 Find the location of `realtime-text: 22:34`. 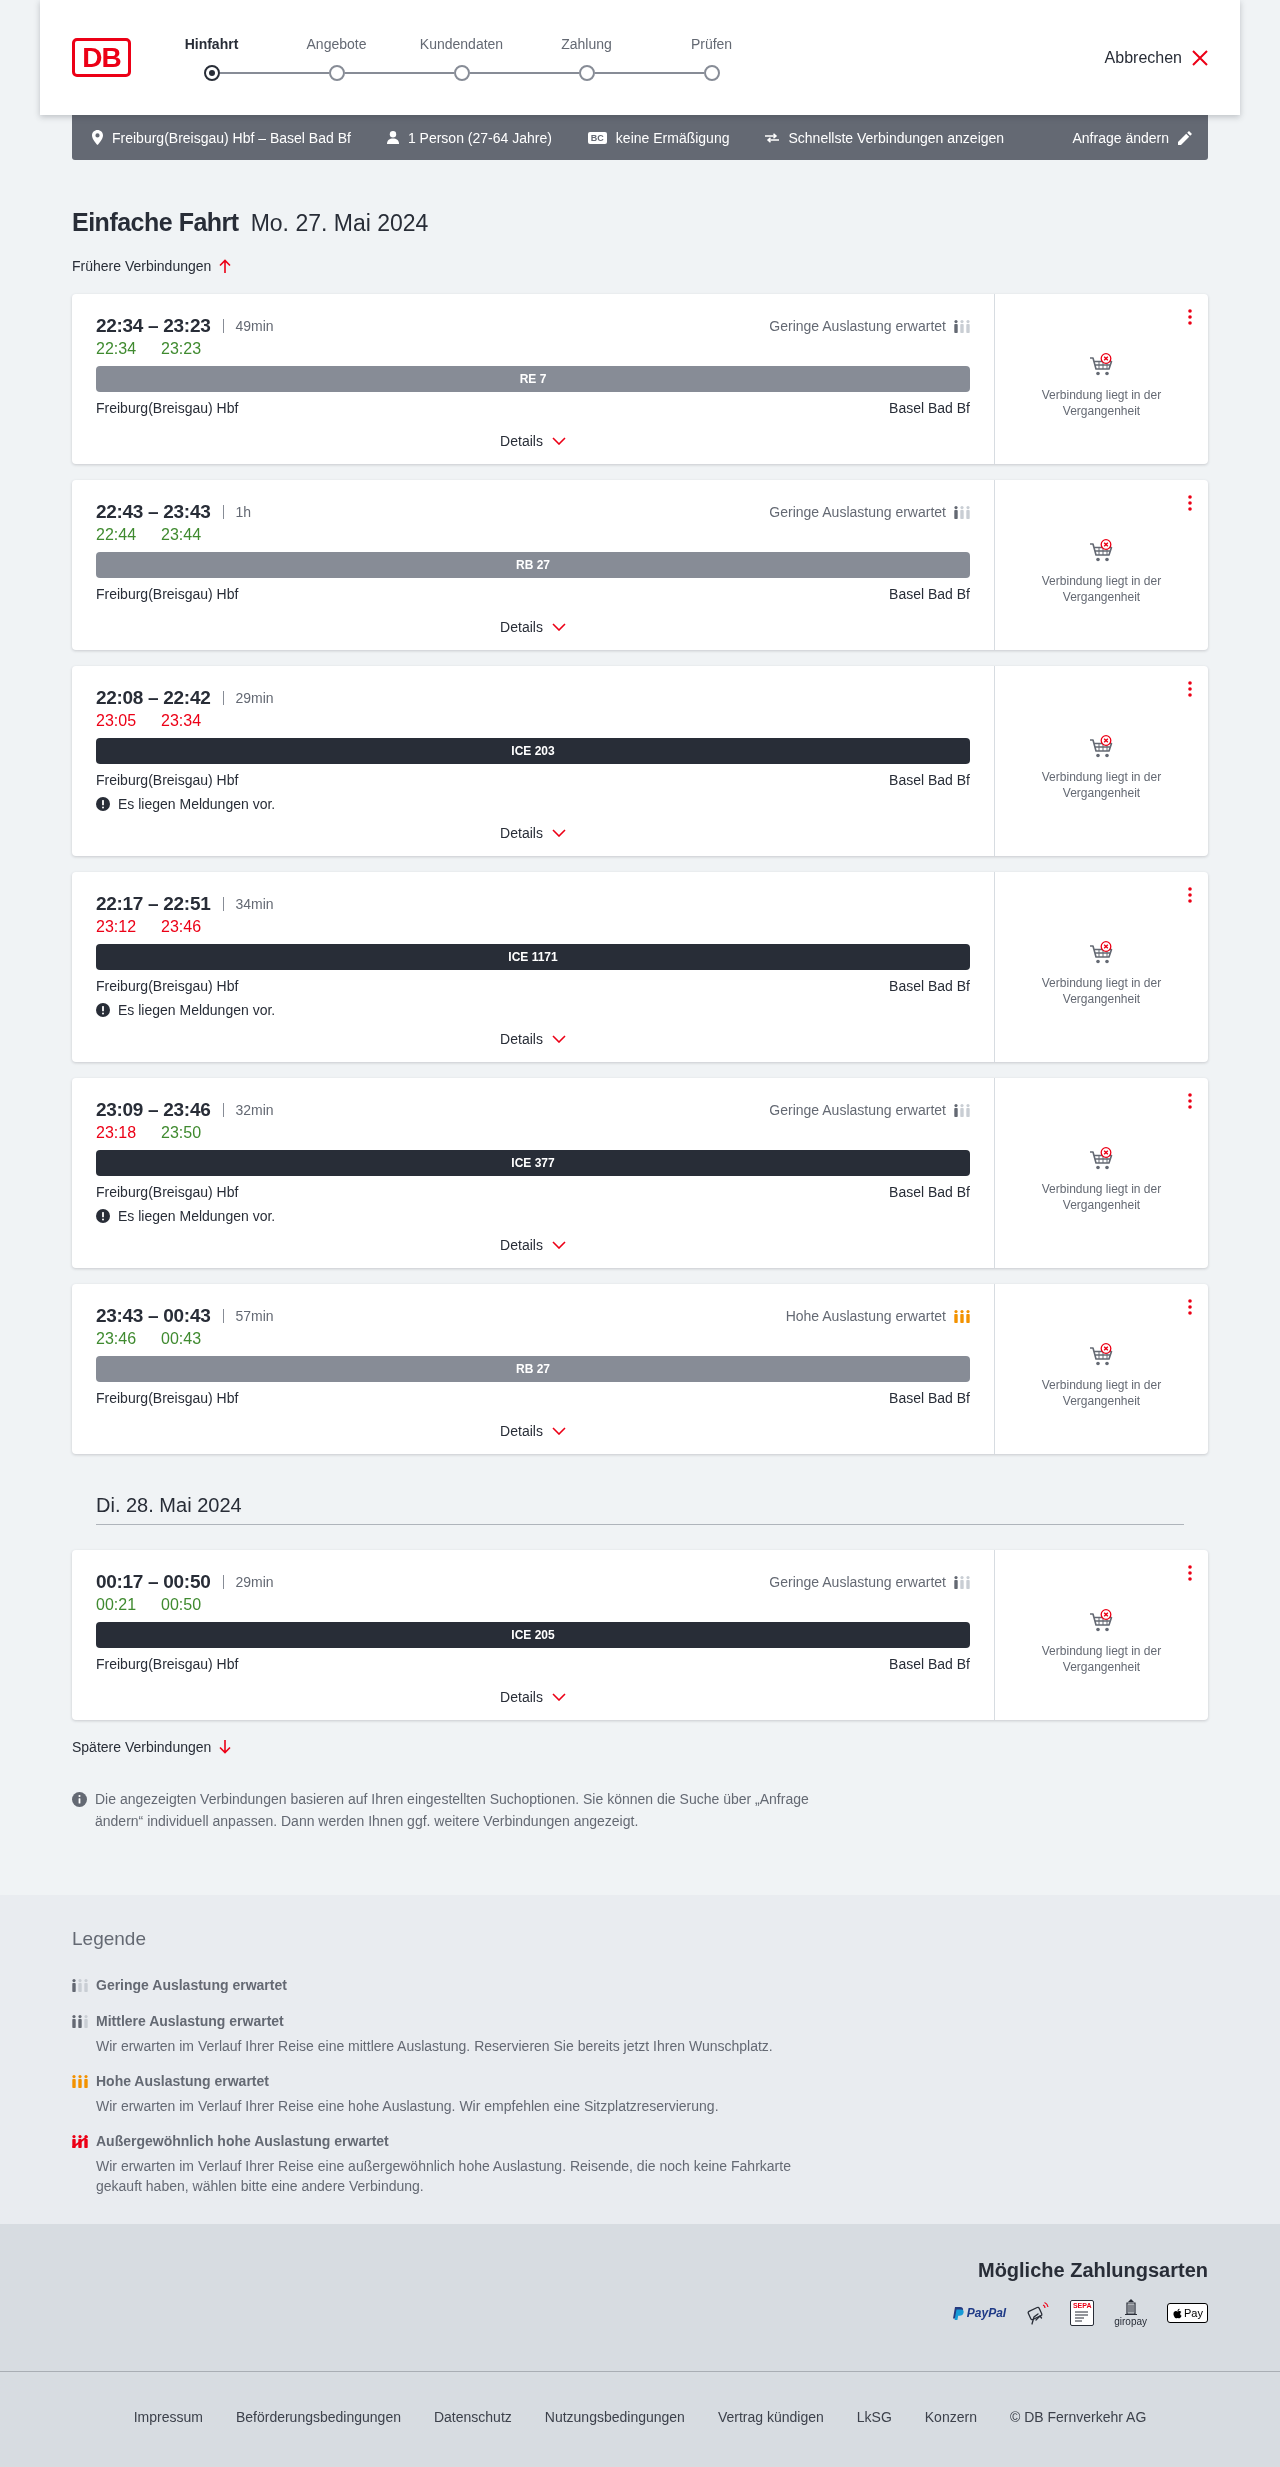

realtime-text: 22:34 is located at coordinates (116, 349).